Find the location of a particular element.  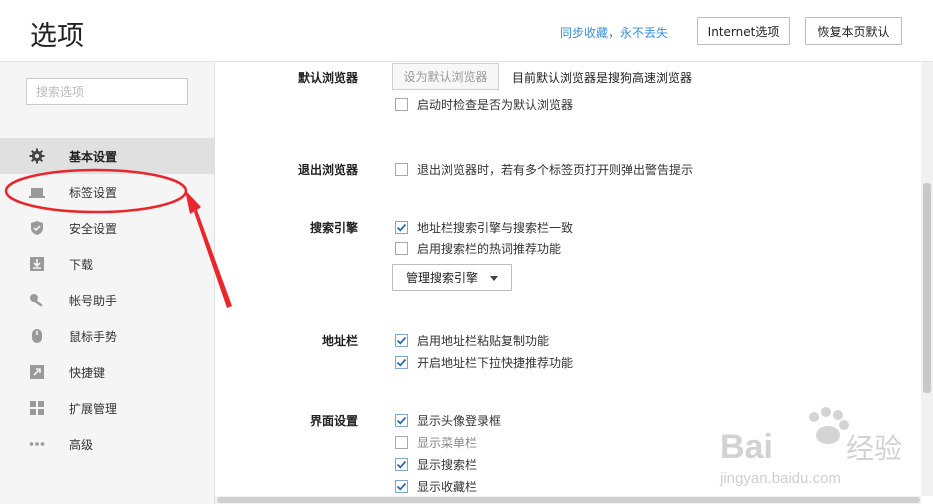

download-icon is located at coordinates (37, 264).